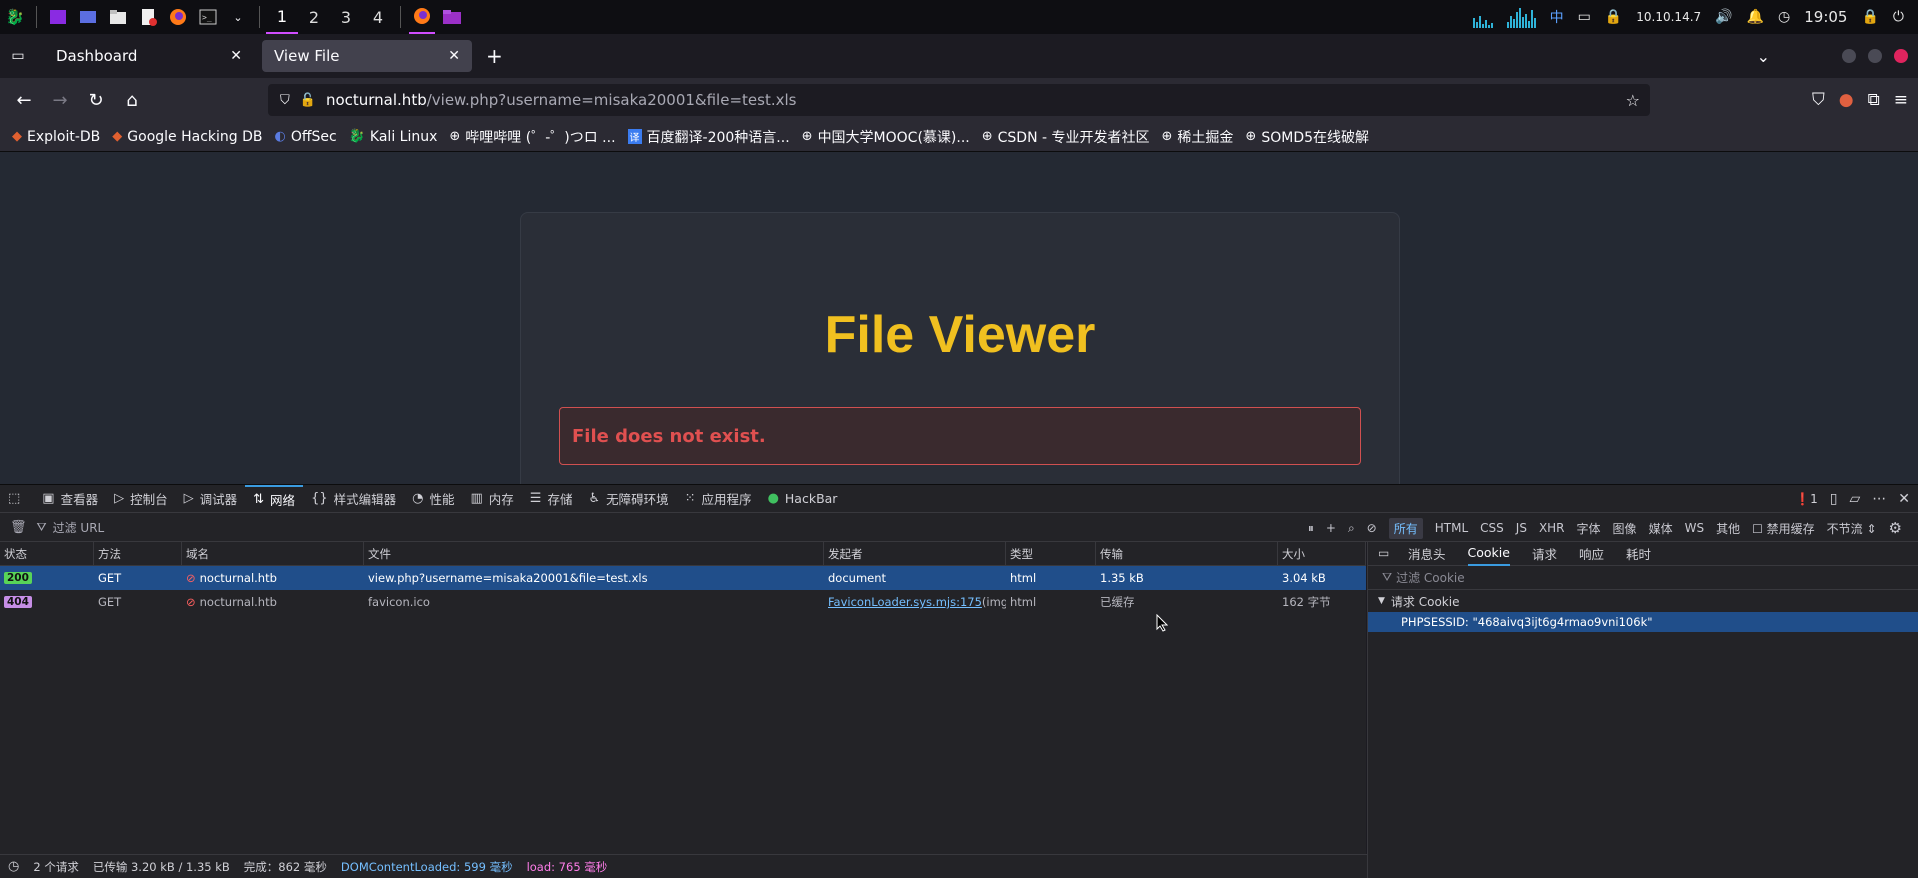  What do you see at coordinates (1643, 601) in the screenshot?
I see `request-cookie-section: ▼ 请求 Cookie` at bounding box center [1643, 601].